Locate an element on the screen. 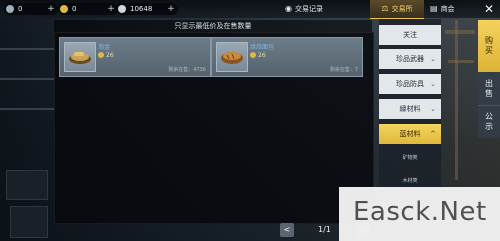 The image size is (500, 241). item-remaining: 剩余在售：7 is located at coordinates (343, 70).